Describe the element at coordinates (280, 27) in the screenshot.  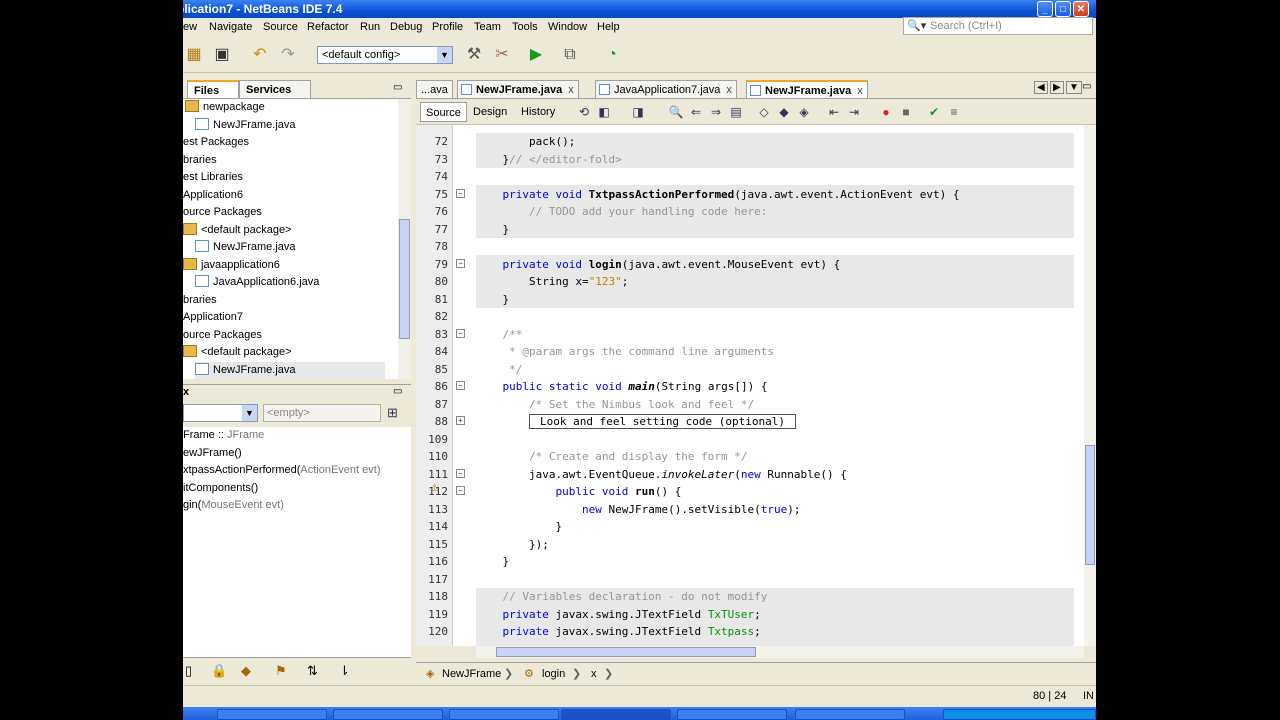
I see `menu-source: Source` at that location.